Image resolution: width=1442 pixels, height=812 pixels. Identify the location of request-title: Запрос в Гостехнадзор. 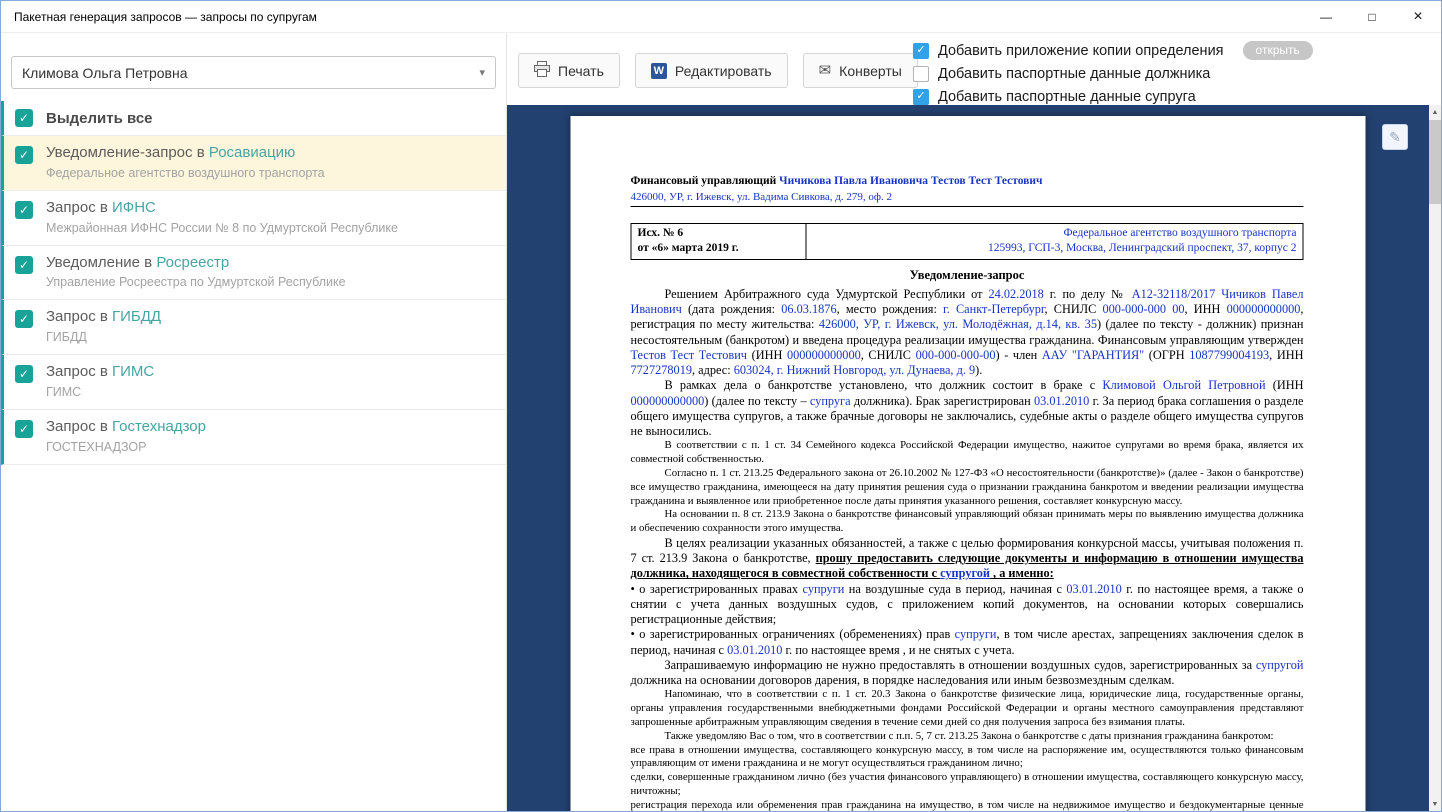
(126, 426).